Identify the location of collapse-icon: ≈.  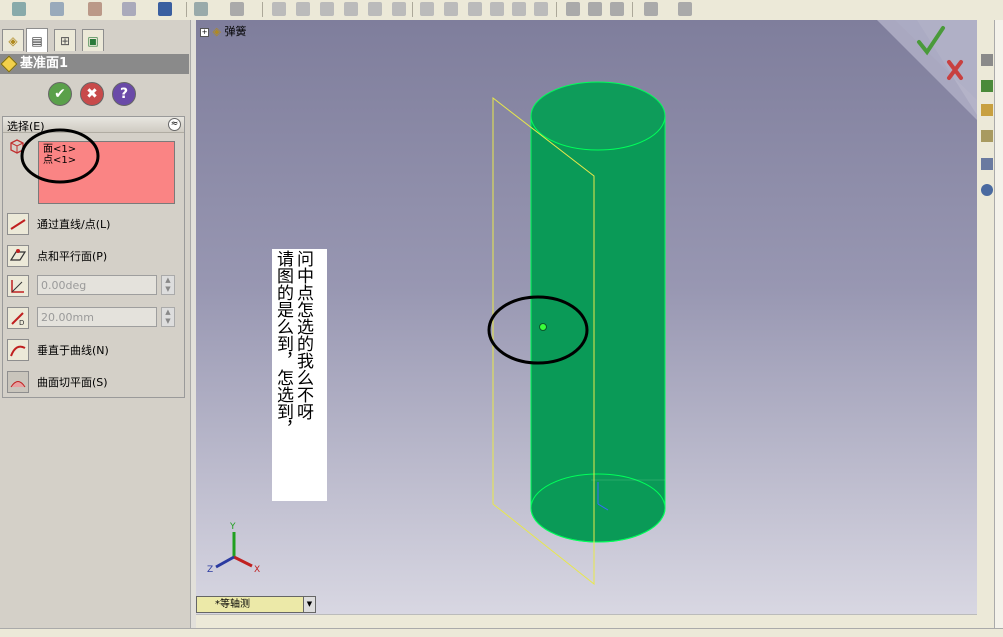
(174, 124).